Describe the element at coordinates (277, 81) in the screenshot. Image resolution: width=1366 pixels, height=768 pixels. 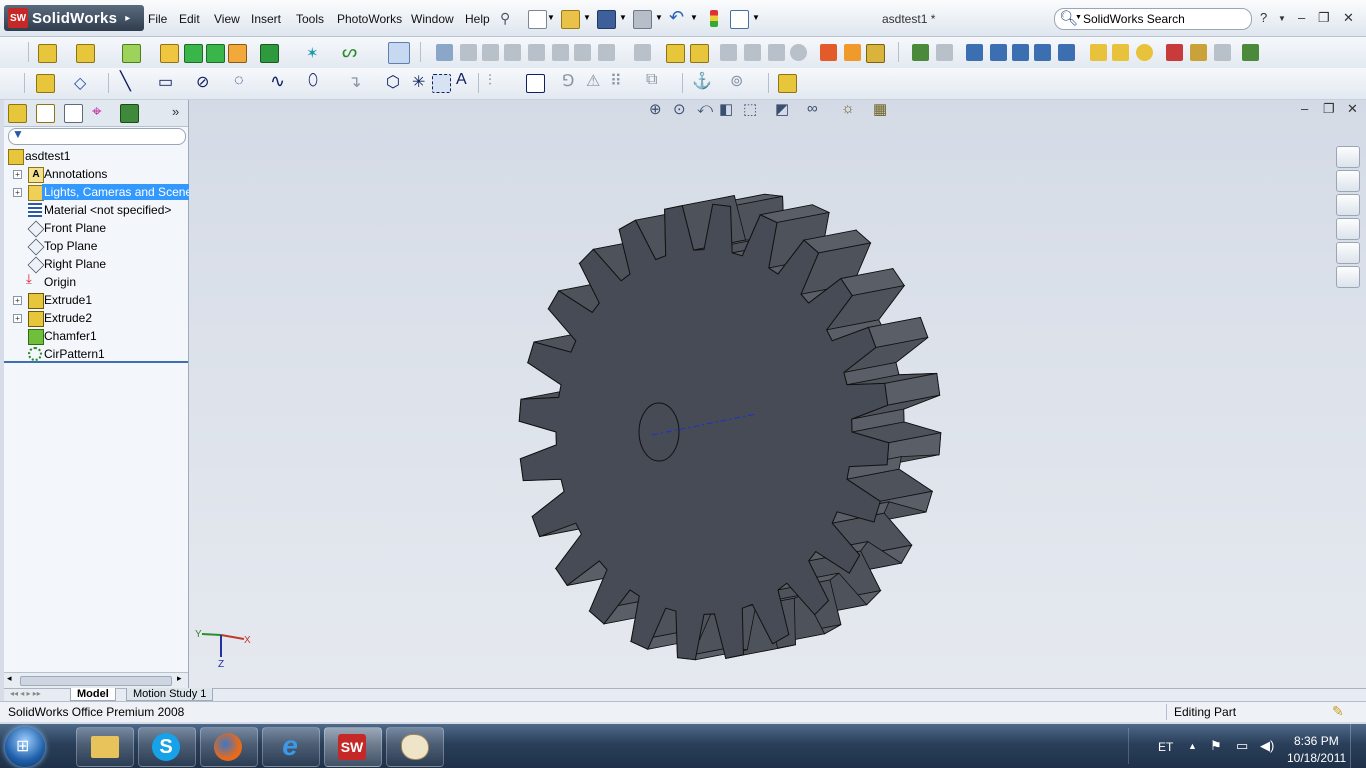
I see `spline-icon: ∿` at that location.